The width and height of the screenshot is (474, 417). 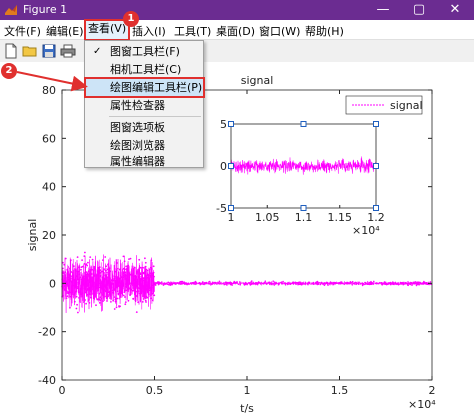 What do you see at coordinates (383, 10) in the screenshot?
I see `minimize-button: —` at bounding box center [383, 10].